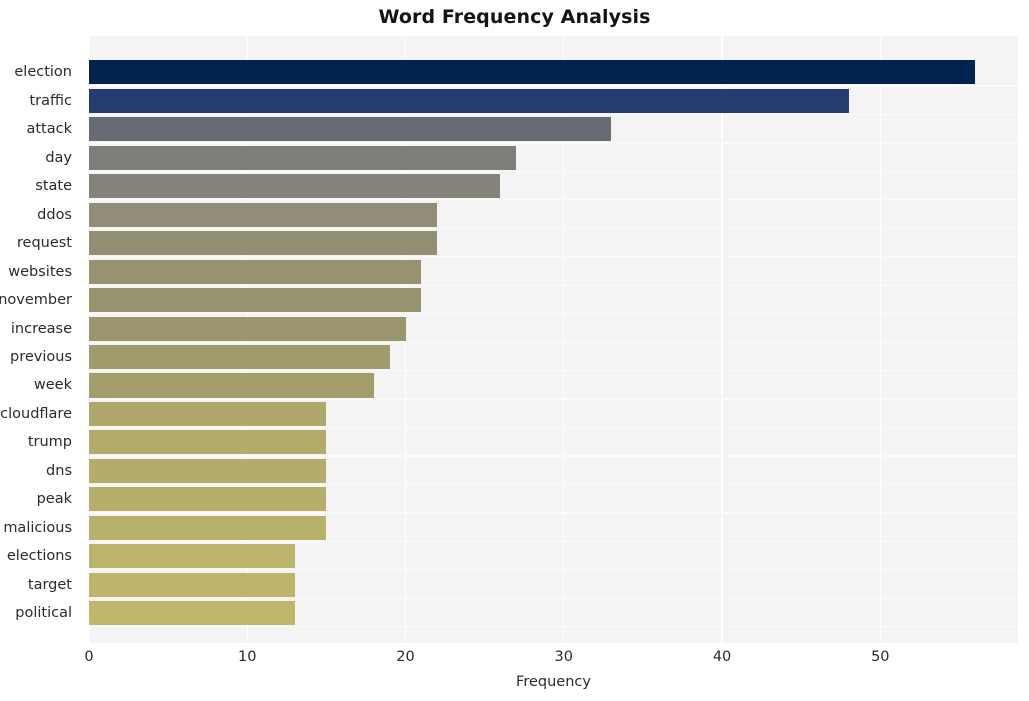  I want to click on y-tick-label: increase, so click(41, 328).